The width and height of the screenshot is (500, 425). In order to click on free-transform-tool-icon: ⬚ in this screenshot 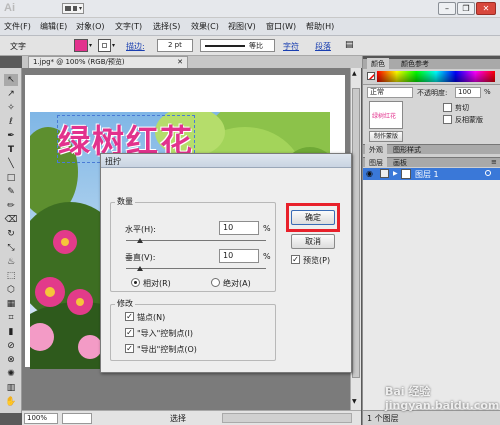, I will do `click(11, 276)`.